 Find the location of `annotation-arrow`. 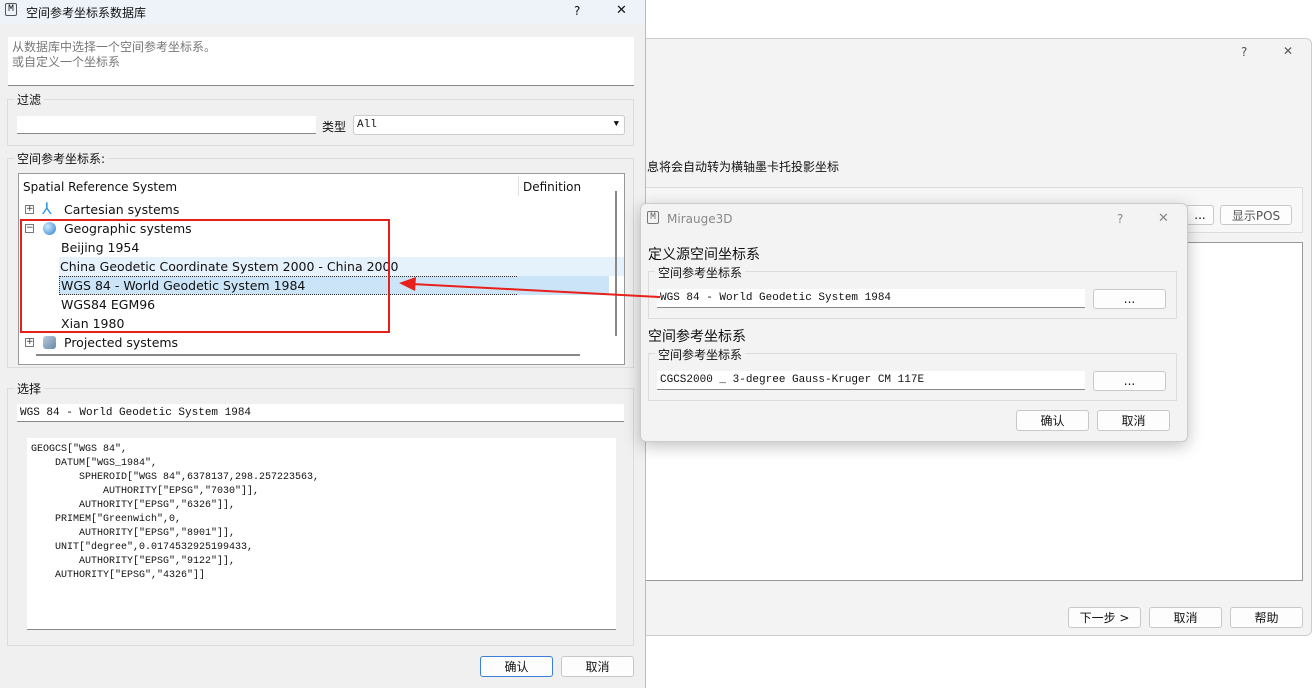

annotation-arrow is located at coordinates (530, 287).